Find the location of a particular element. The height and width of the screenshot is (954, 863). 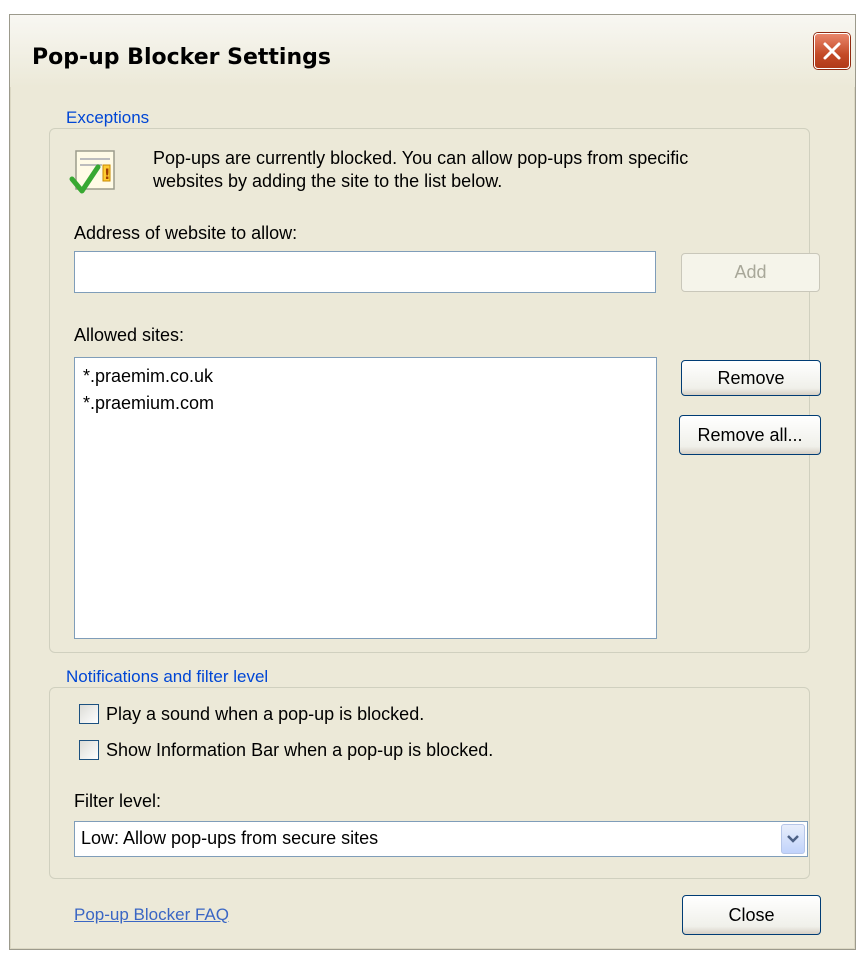

filter-level-label: Filter level: is located at coordinates (118, 801).